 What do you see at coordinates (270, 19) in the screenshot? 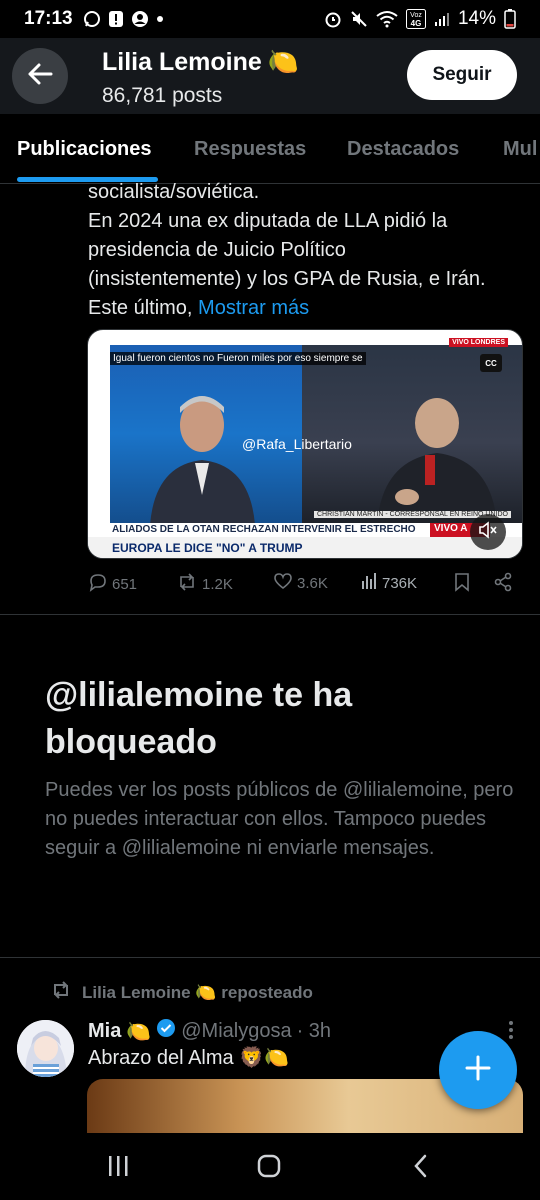
I see `status-bar: 17:13 Voz 4G 14%` at bounding box center [270, 19].